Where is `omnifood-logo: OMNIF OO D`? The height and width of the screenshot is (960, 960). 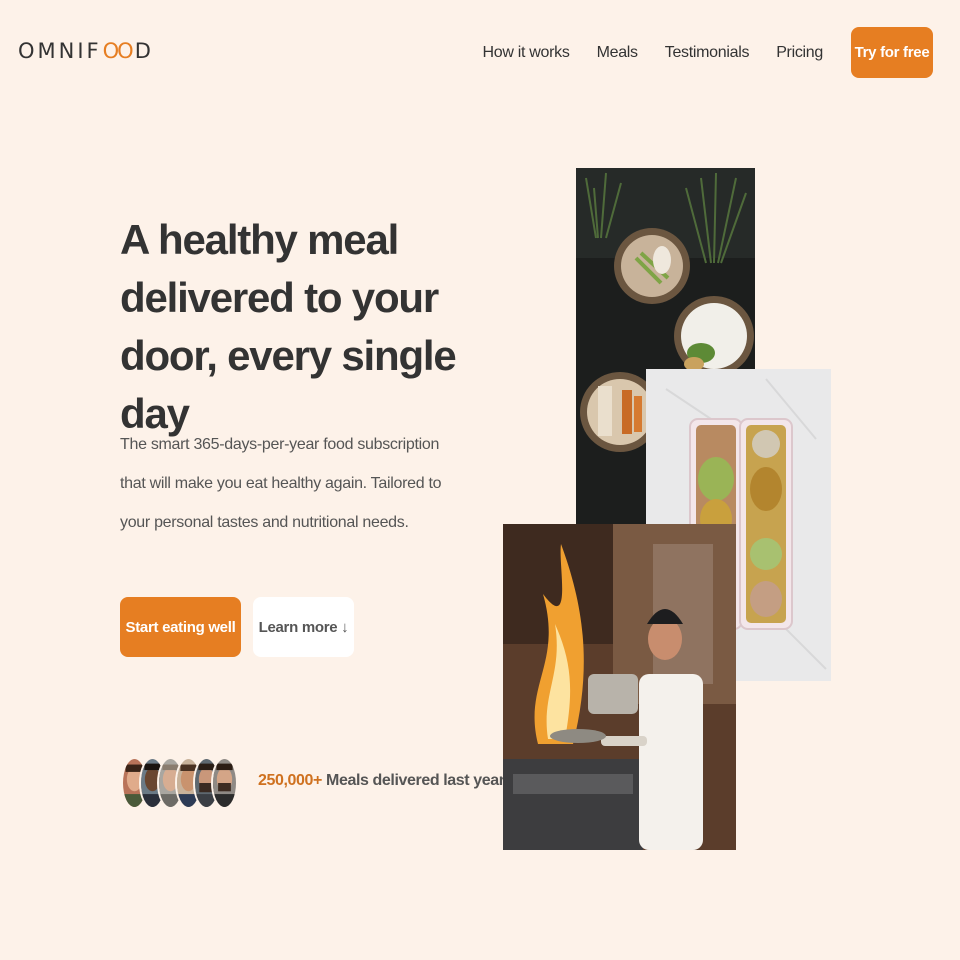 omnifood-logo: OMNIF OO D is located at coordinates (86, 51).